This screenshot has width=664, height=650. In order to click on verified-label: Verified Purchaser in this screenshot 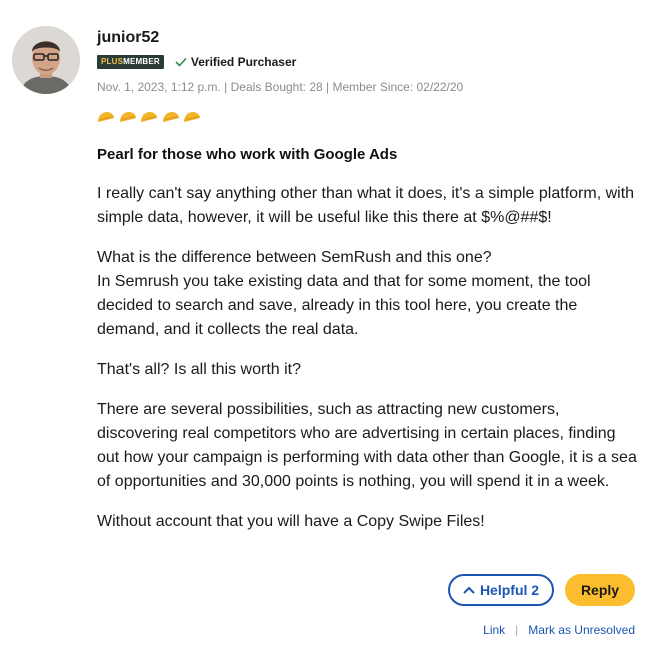, I will do `click(243, 62)`.